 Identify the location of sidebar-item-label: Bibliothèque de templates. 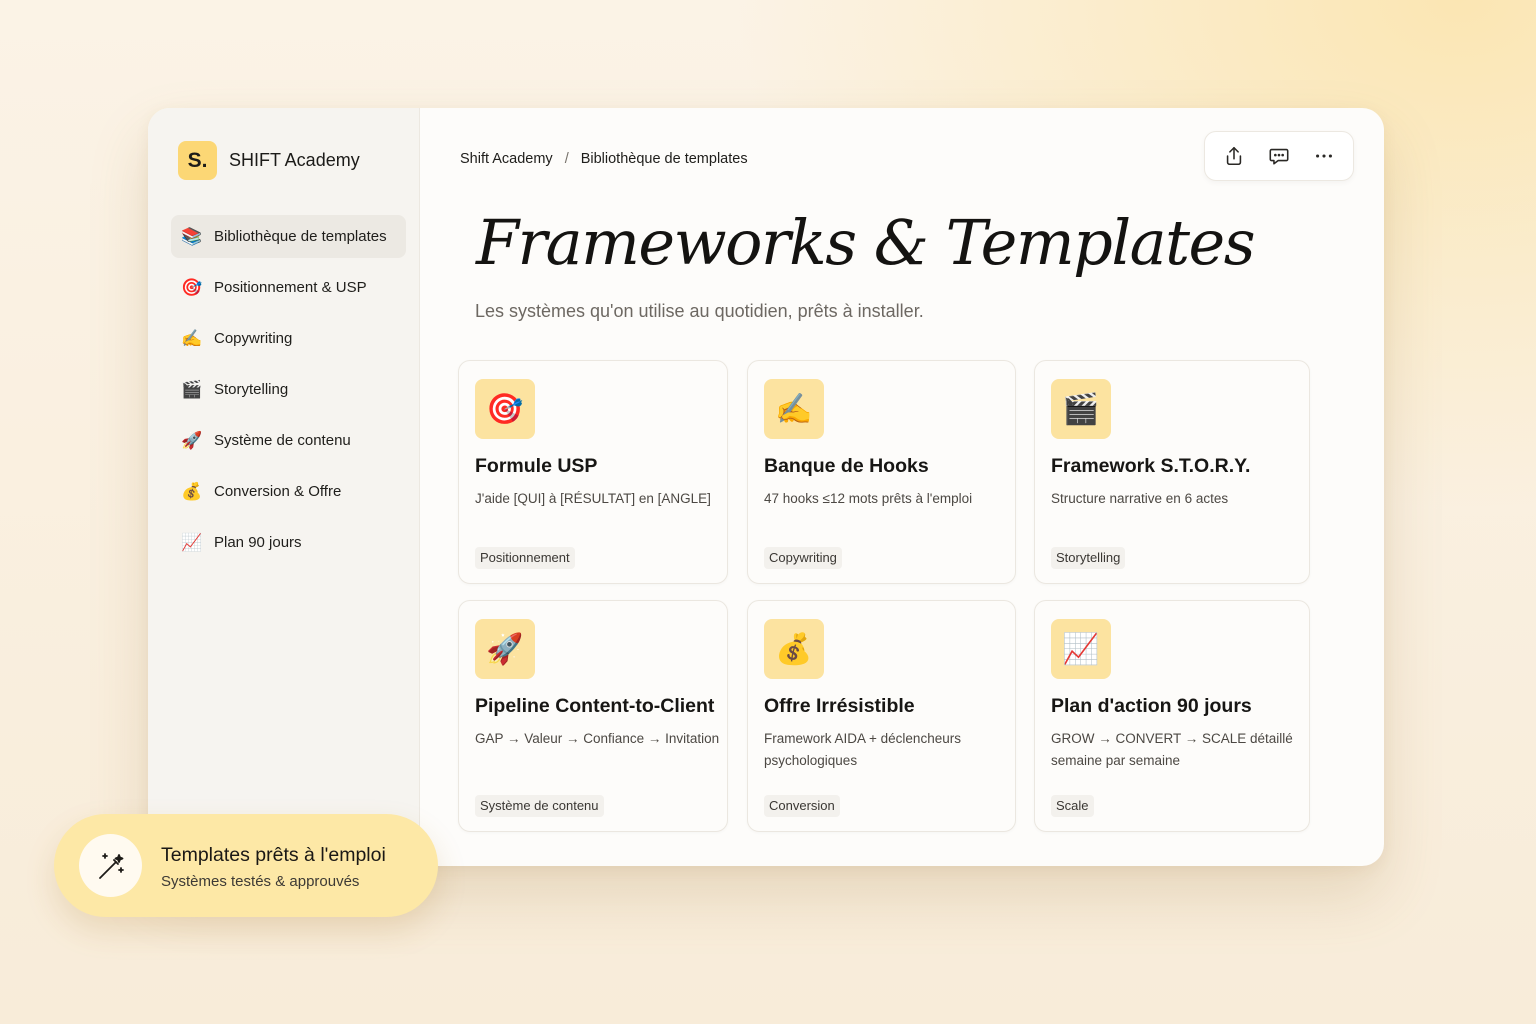
(300, 236).